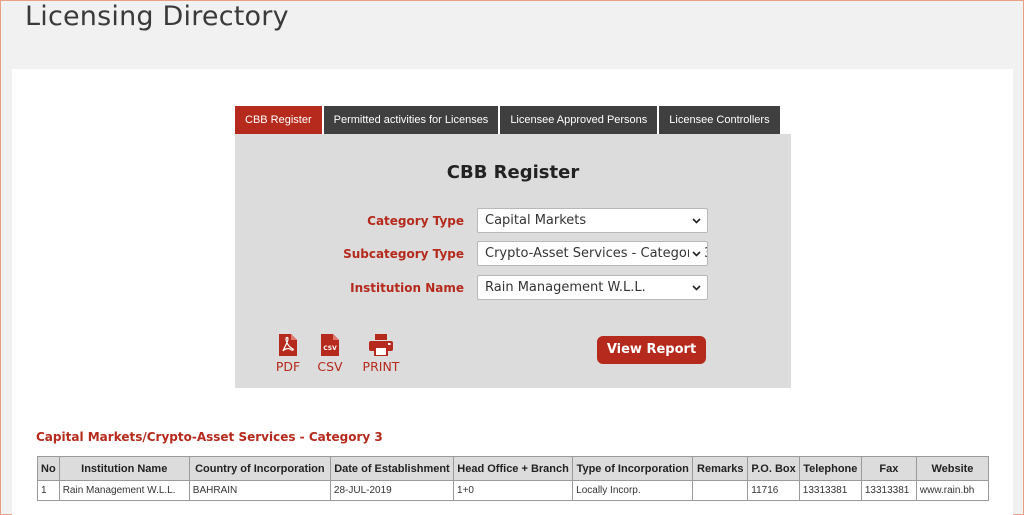 The image size is (1024, 515). Describe the element at coordinates (411, 120) in the screenshot. I see `tab-permitted-activities: Permitted activities for Licenses` at that location.